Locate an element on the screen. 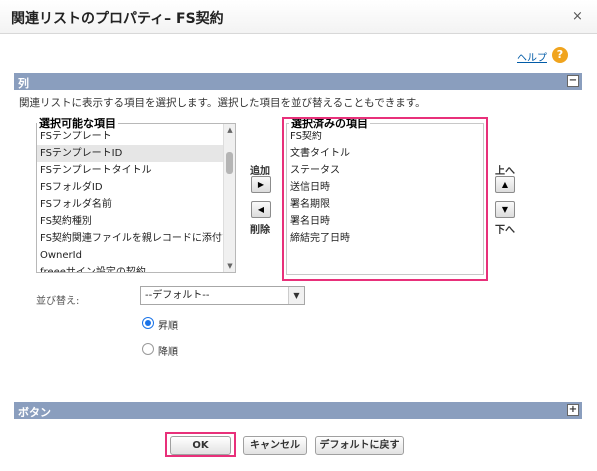  list-item: FS契約関連ファイルを親レコードに添付す is located at coordinates (136, 238).